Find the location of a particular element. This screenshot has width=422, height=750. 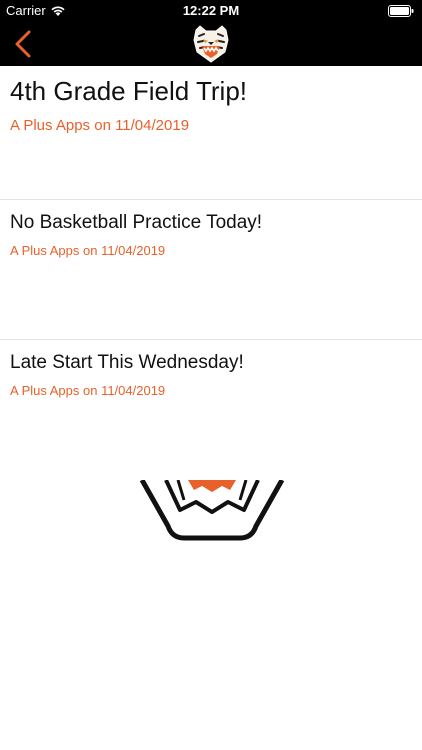

announcement-title: Late Start This Wednesday! is located at coordinates (127, 362).